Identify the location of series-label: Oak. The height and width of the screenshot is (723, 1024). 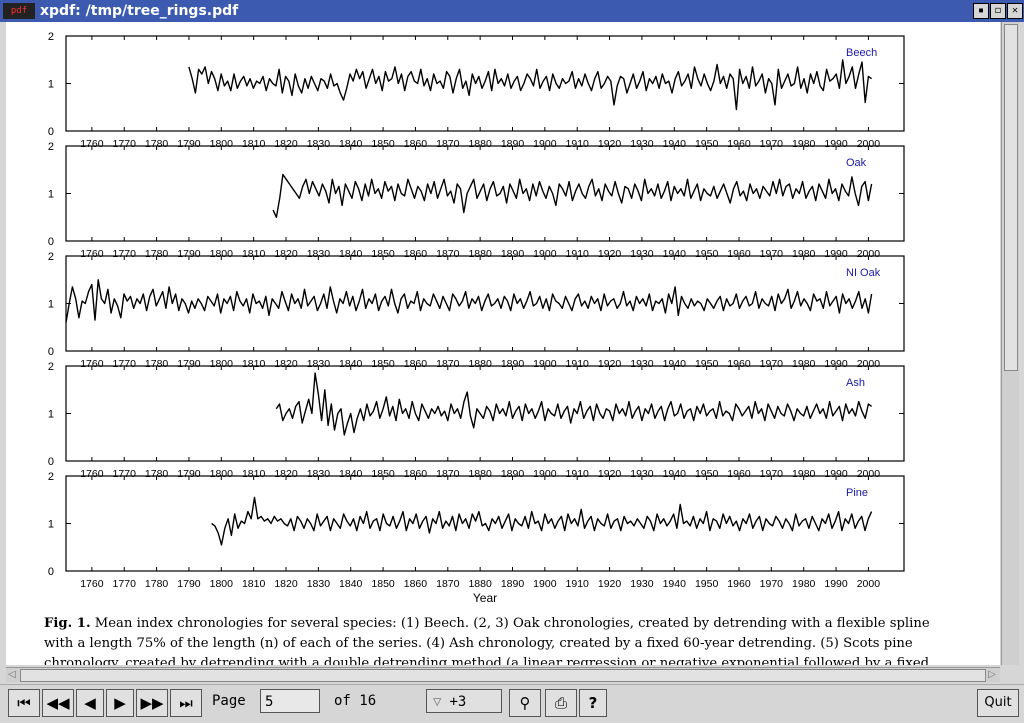
(856, 163).